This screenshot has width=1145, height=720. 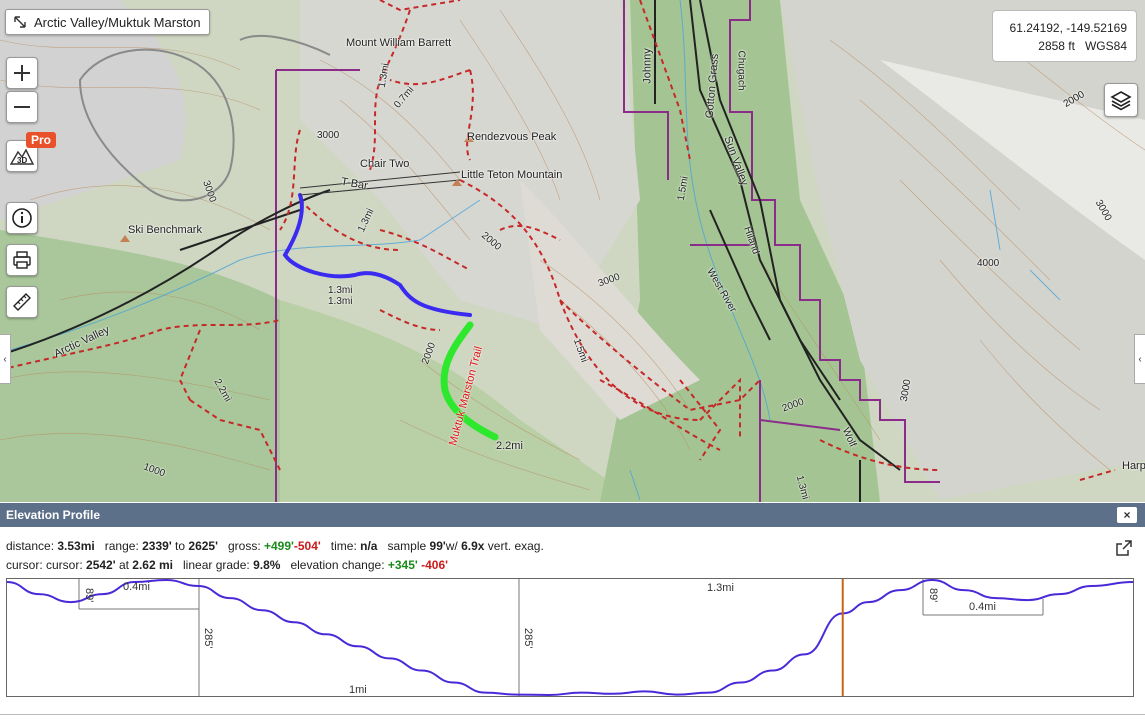 I want to click on segment-label-c: 1.3mi, so click(x=720, y=588).